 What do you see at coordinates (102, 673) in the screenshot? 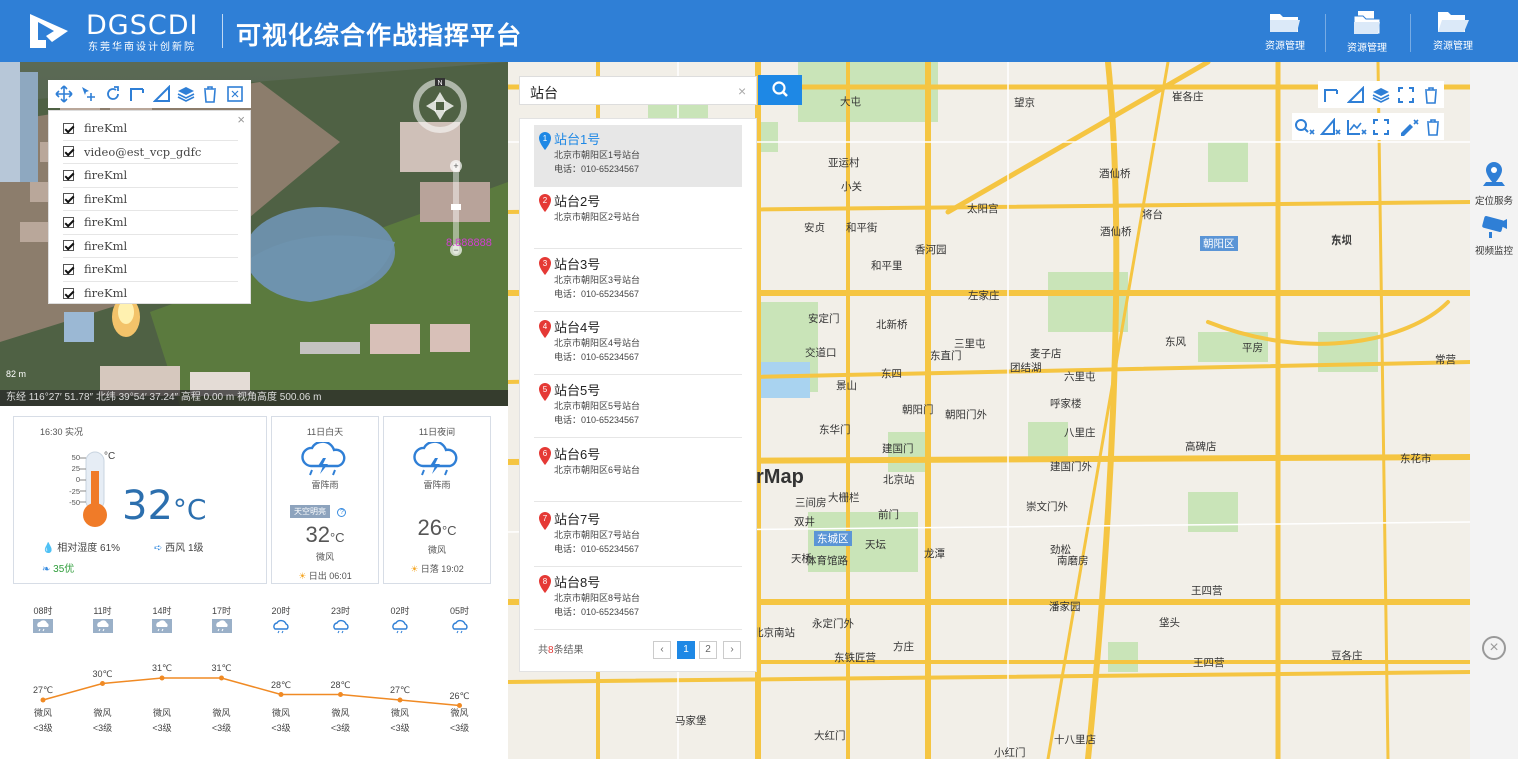
I see `hour-temperature: 30℃` at bounding box center [102, 673].